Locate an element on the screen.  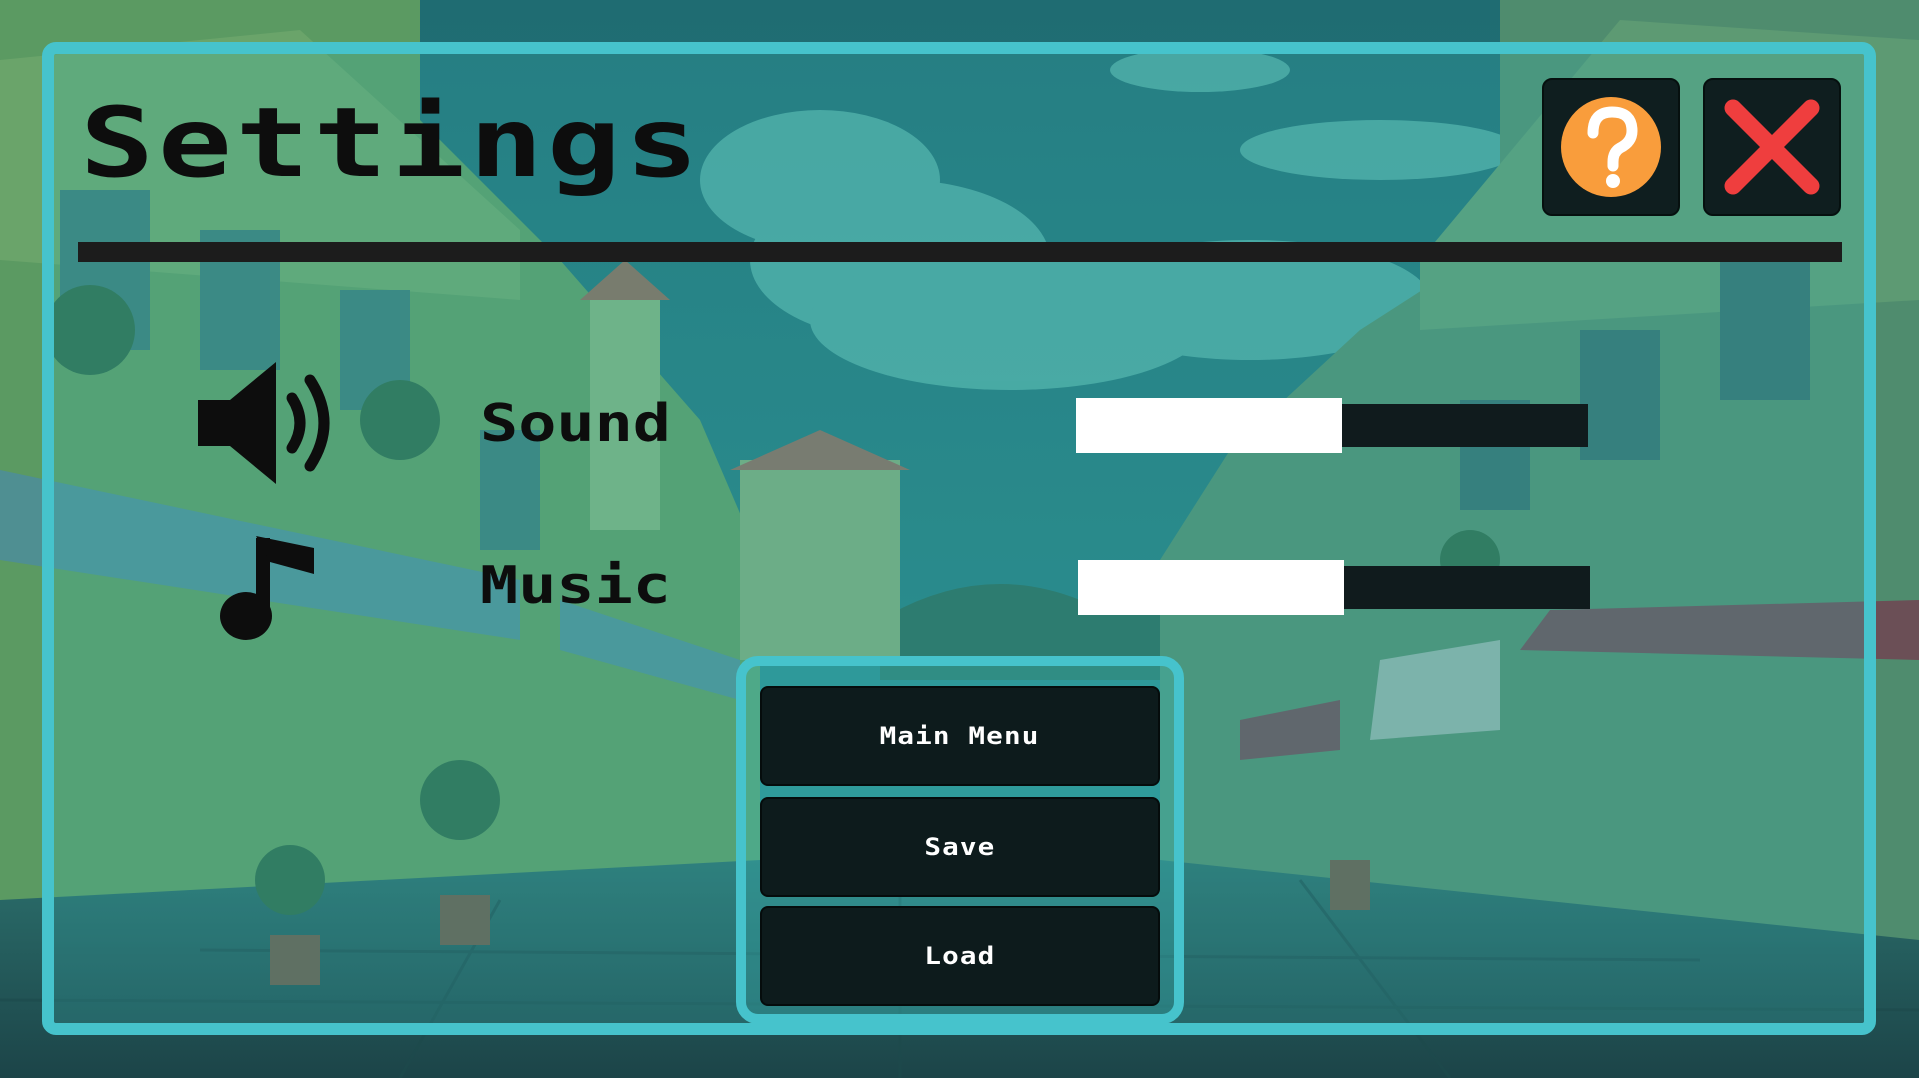
question-mark-icon is located at coordinates (1611, 147).